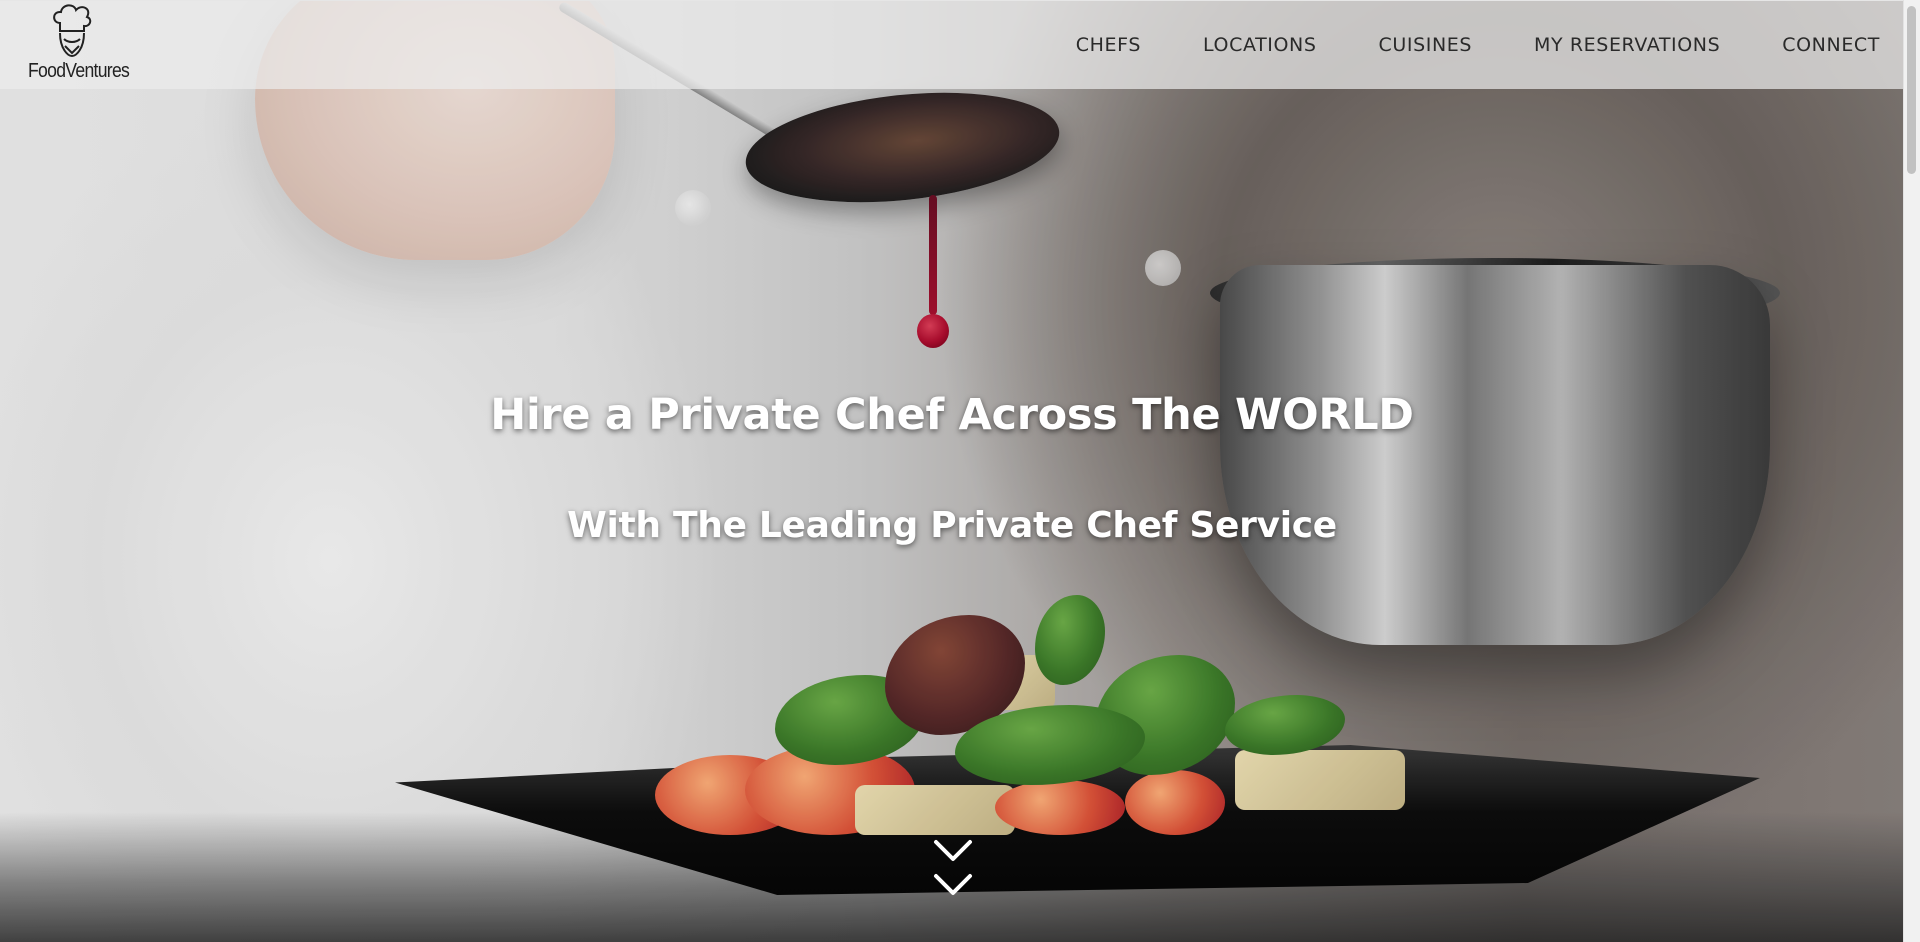  What do you see at coordinates (79, 71) in the screenshot?
I see `brand-name: FoodVentures` at bounding box center [79, 71].